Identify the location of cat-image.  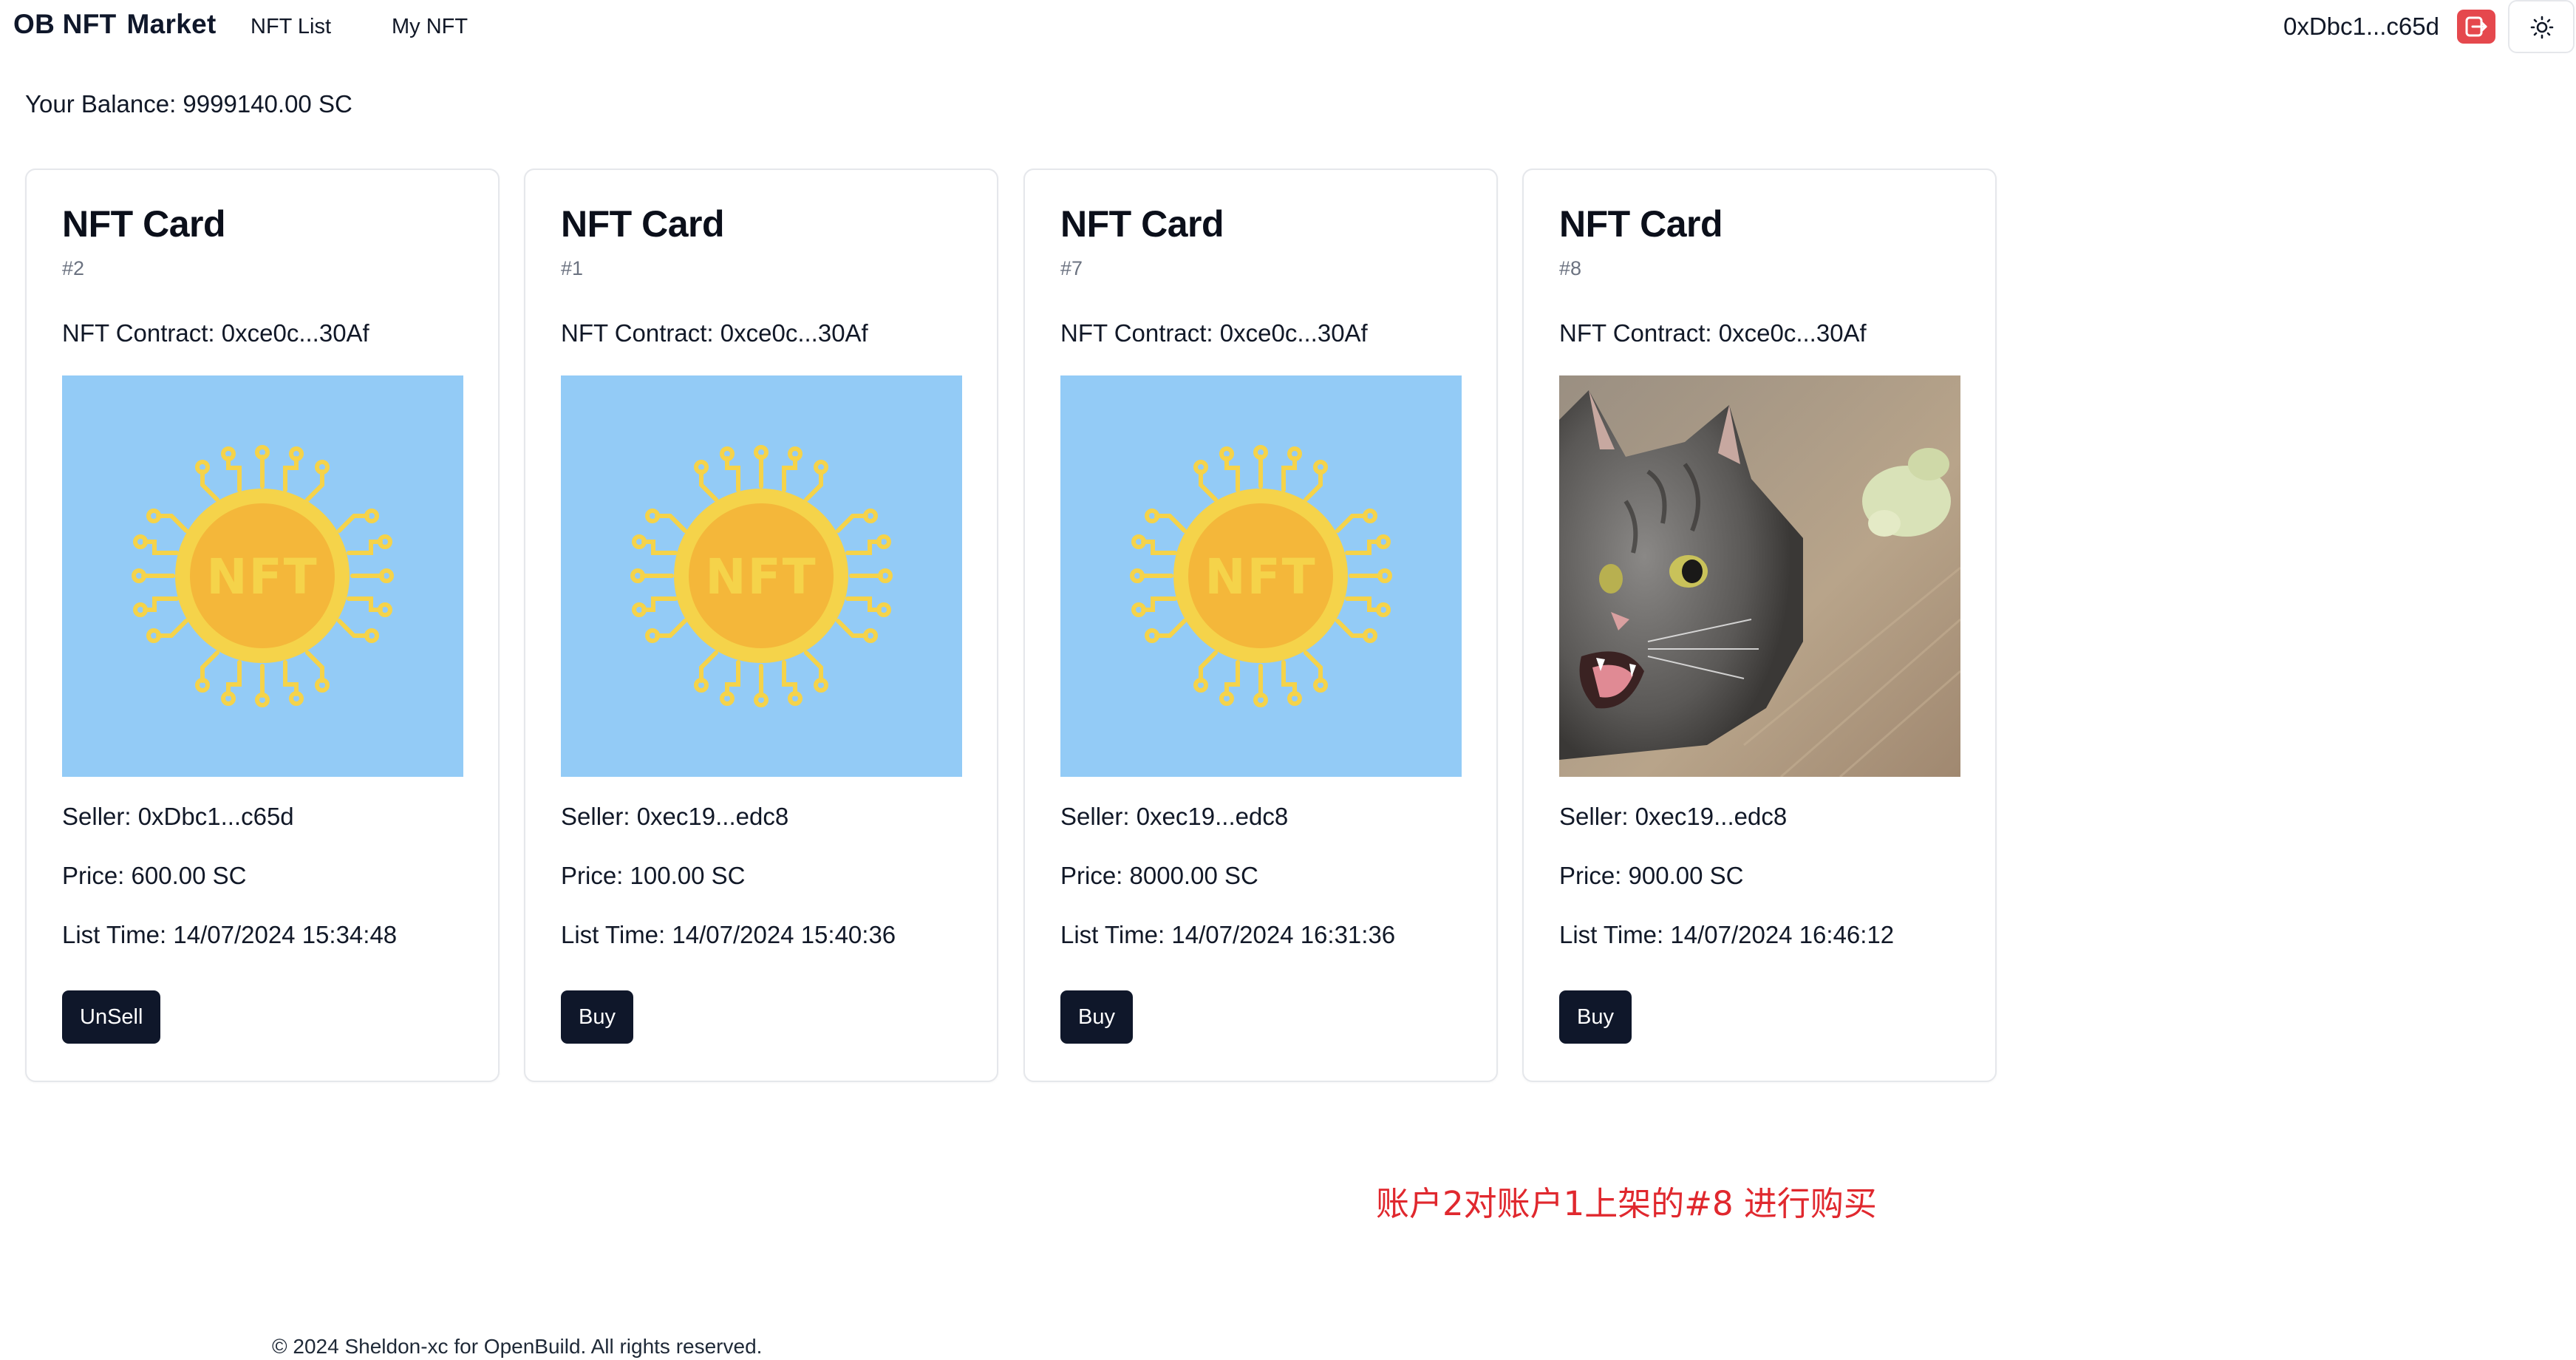
(1759, 576).